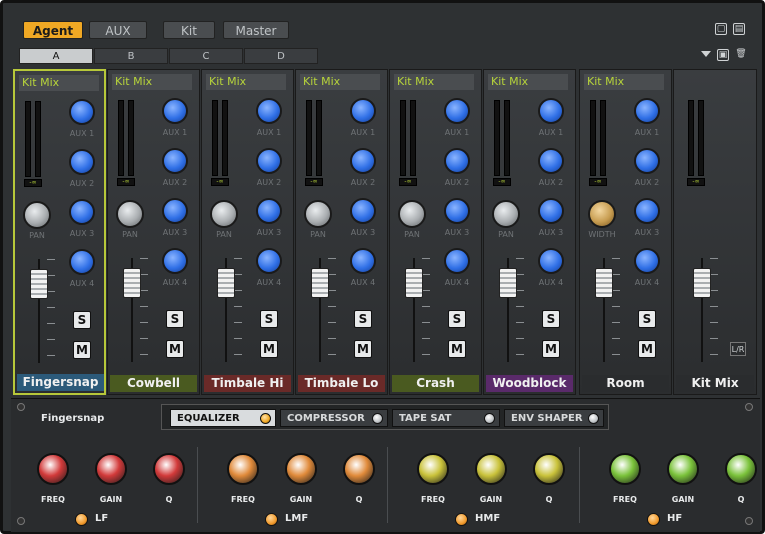 This screenshot has height=534, width=765. Describe the element at coordinates (223, 418) in the screenshot. I see `fx-tab-equalizer: EQUALIZER` at that location.